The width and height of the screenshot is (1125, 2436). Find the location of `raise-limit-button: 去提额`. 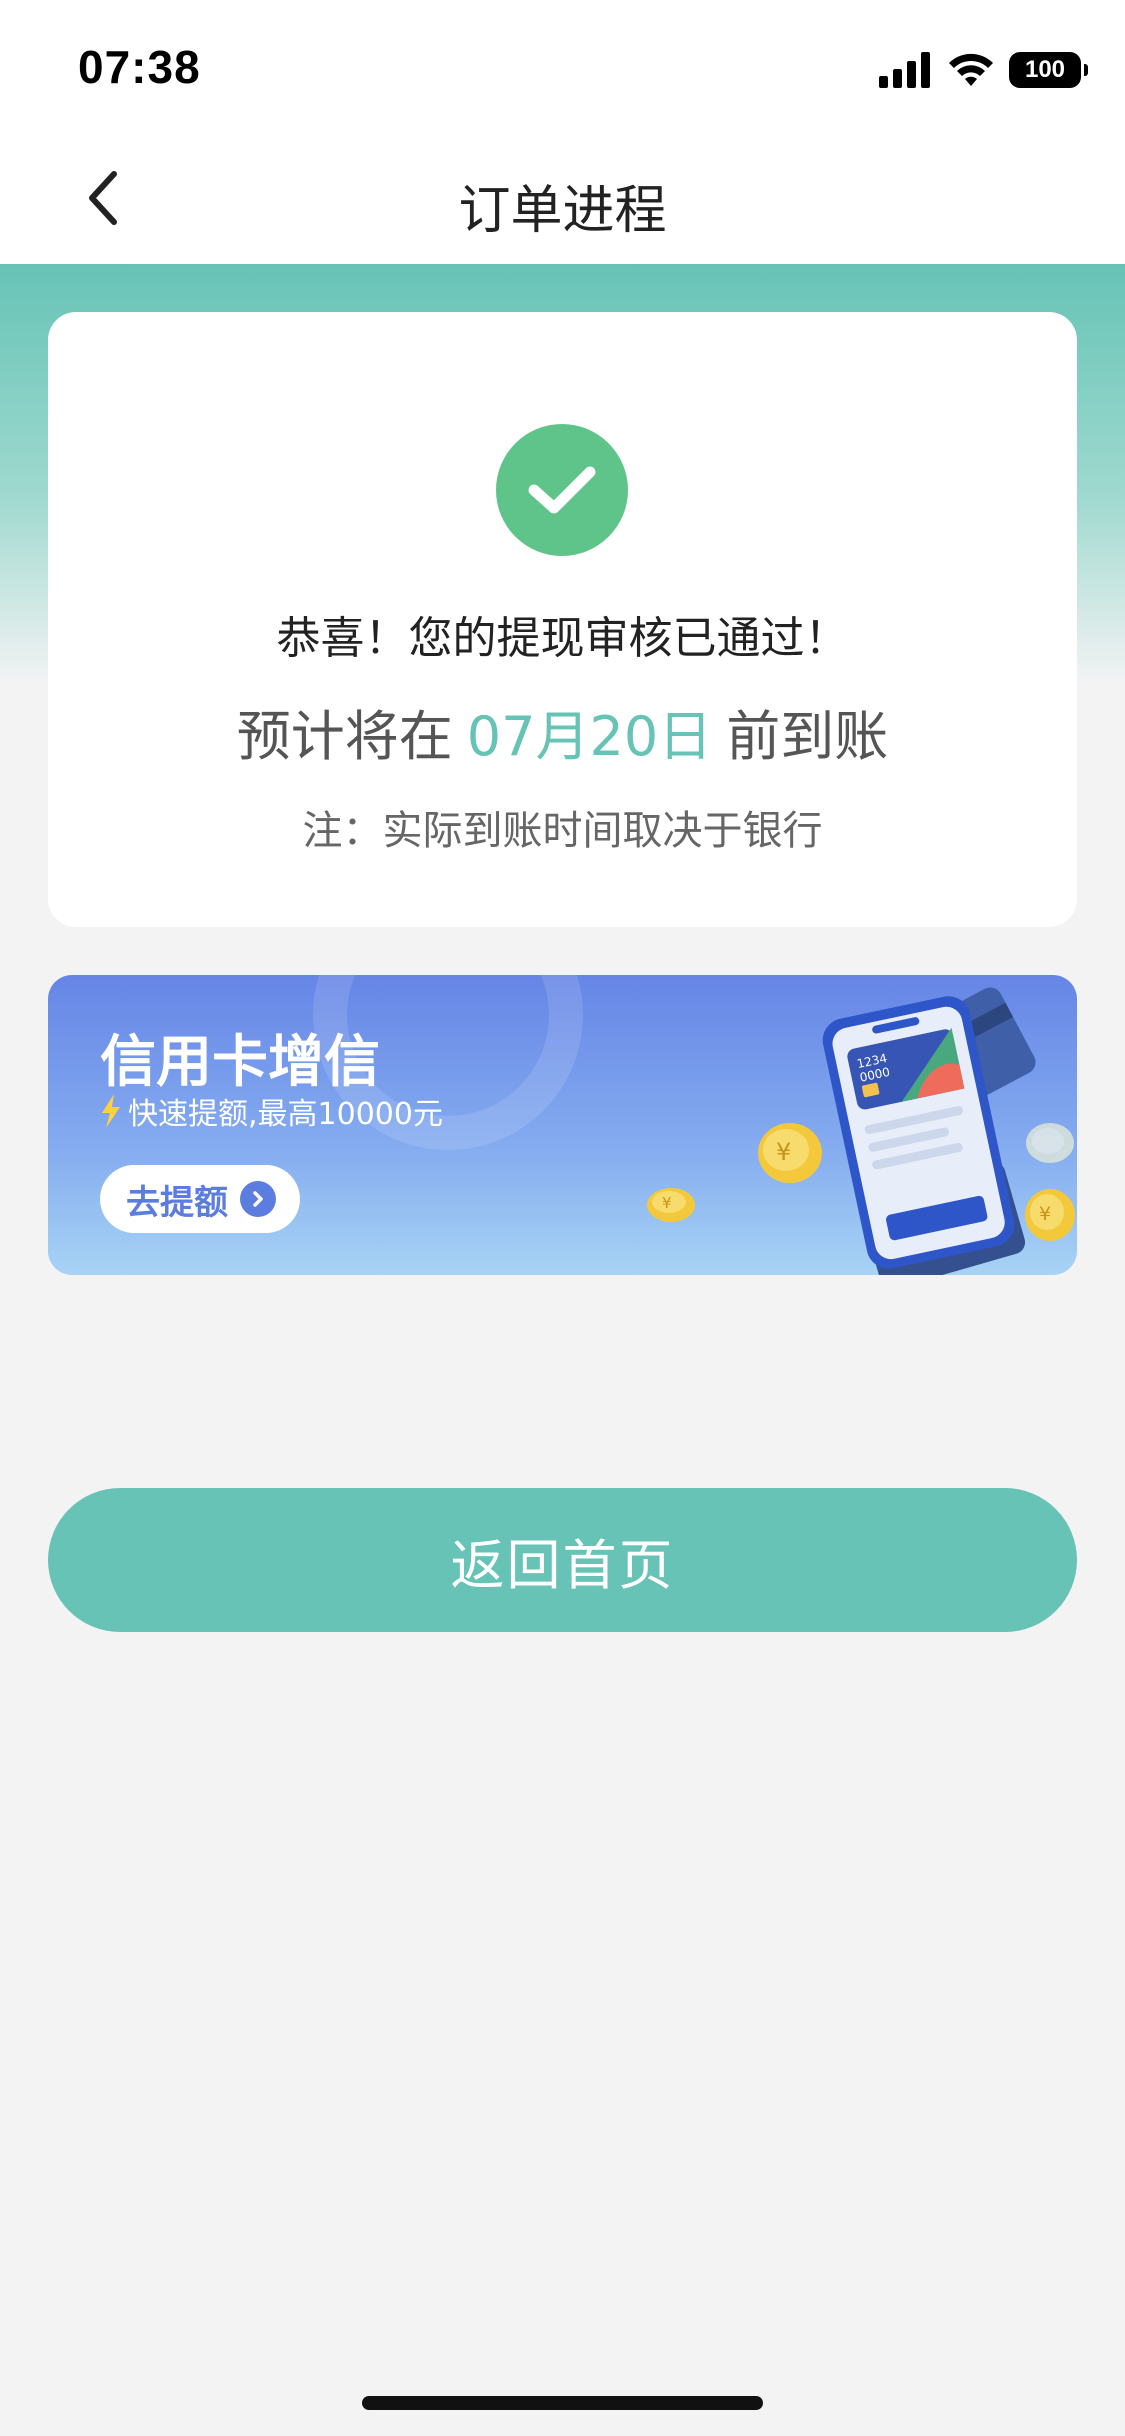

raise-limit-button: 去提额 is located at coordinates (200, 1199).